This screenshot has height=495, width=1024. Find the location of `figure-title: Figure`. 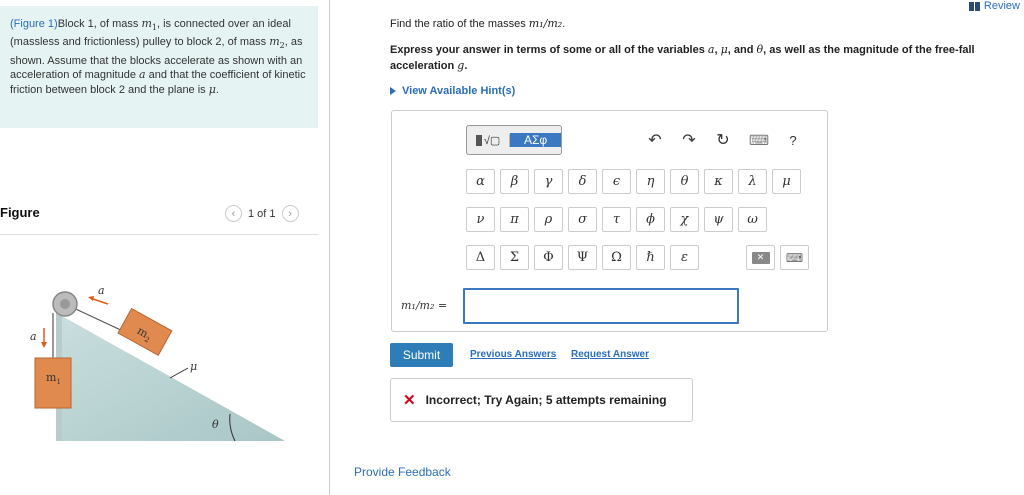

figure-title: Figure is located at coordinates (20, 212).